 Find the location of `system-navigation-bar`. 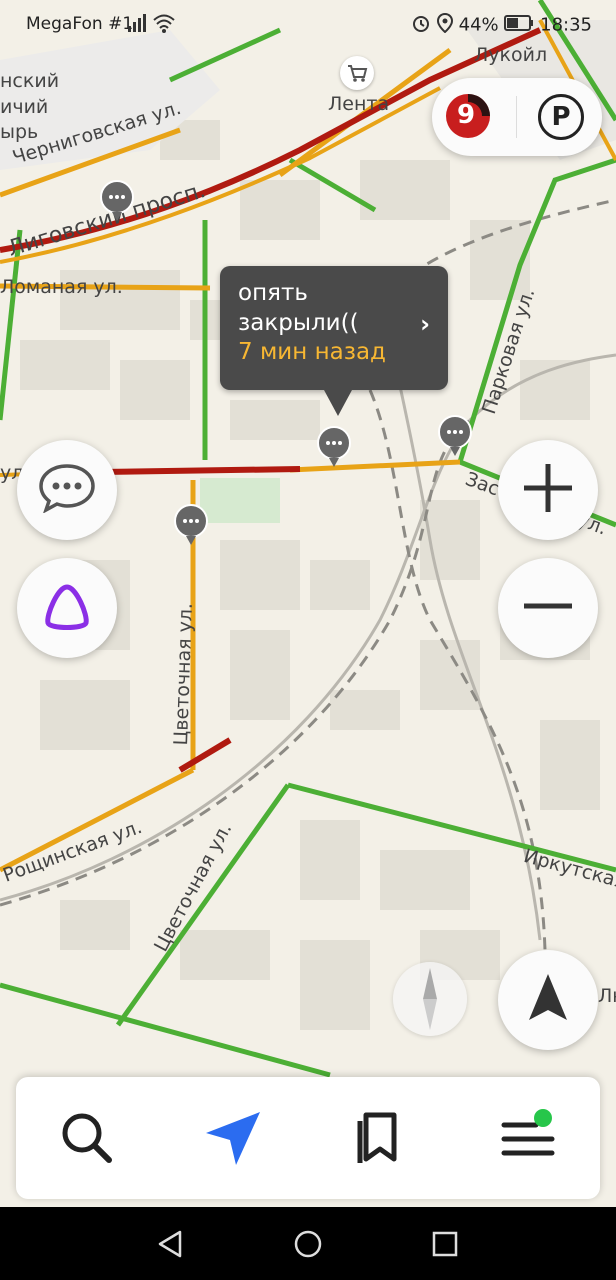

system-navigation-bar is located at coordinates (308, 1243).